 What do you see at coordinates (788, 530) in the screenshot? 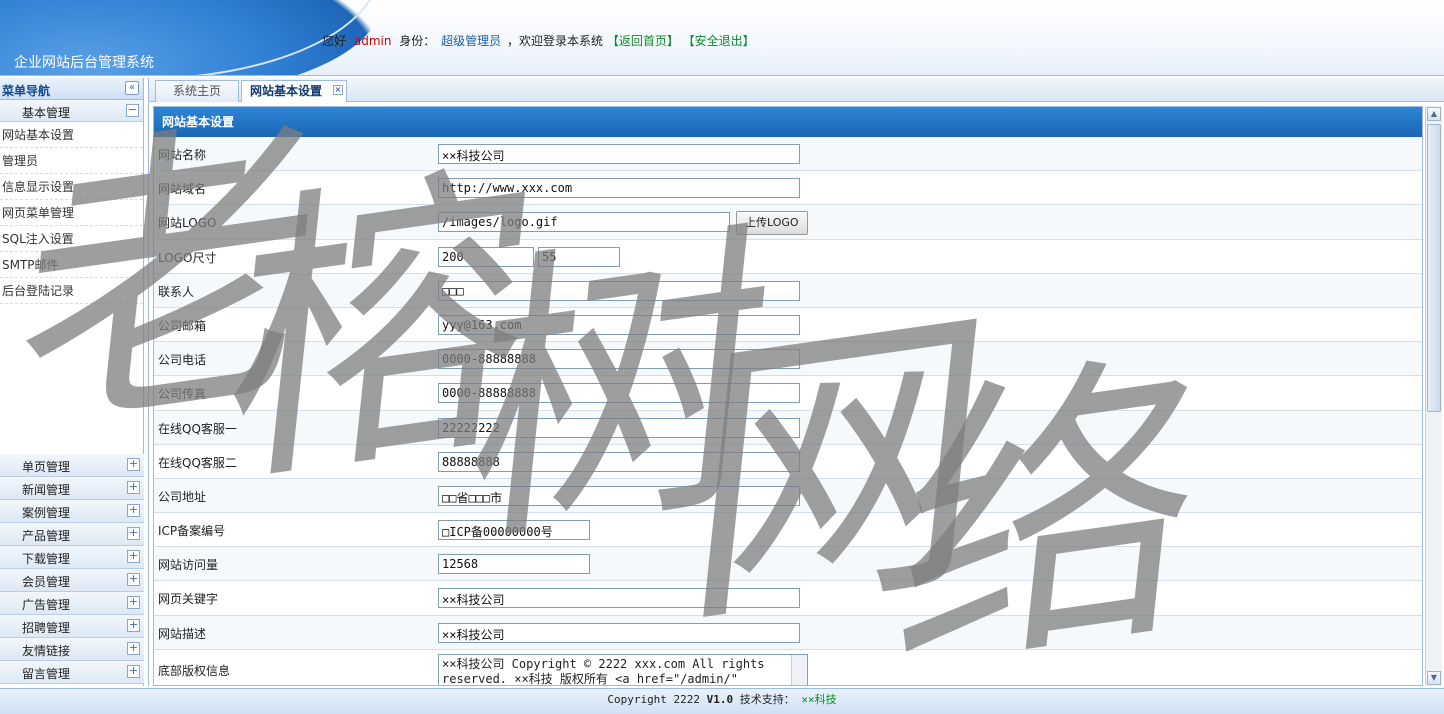
I see `form-row: ICP备案编号 □ICP备00000000号` at bounding box center [788, 530].